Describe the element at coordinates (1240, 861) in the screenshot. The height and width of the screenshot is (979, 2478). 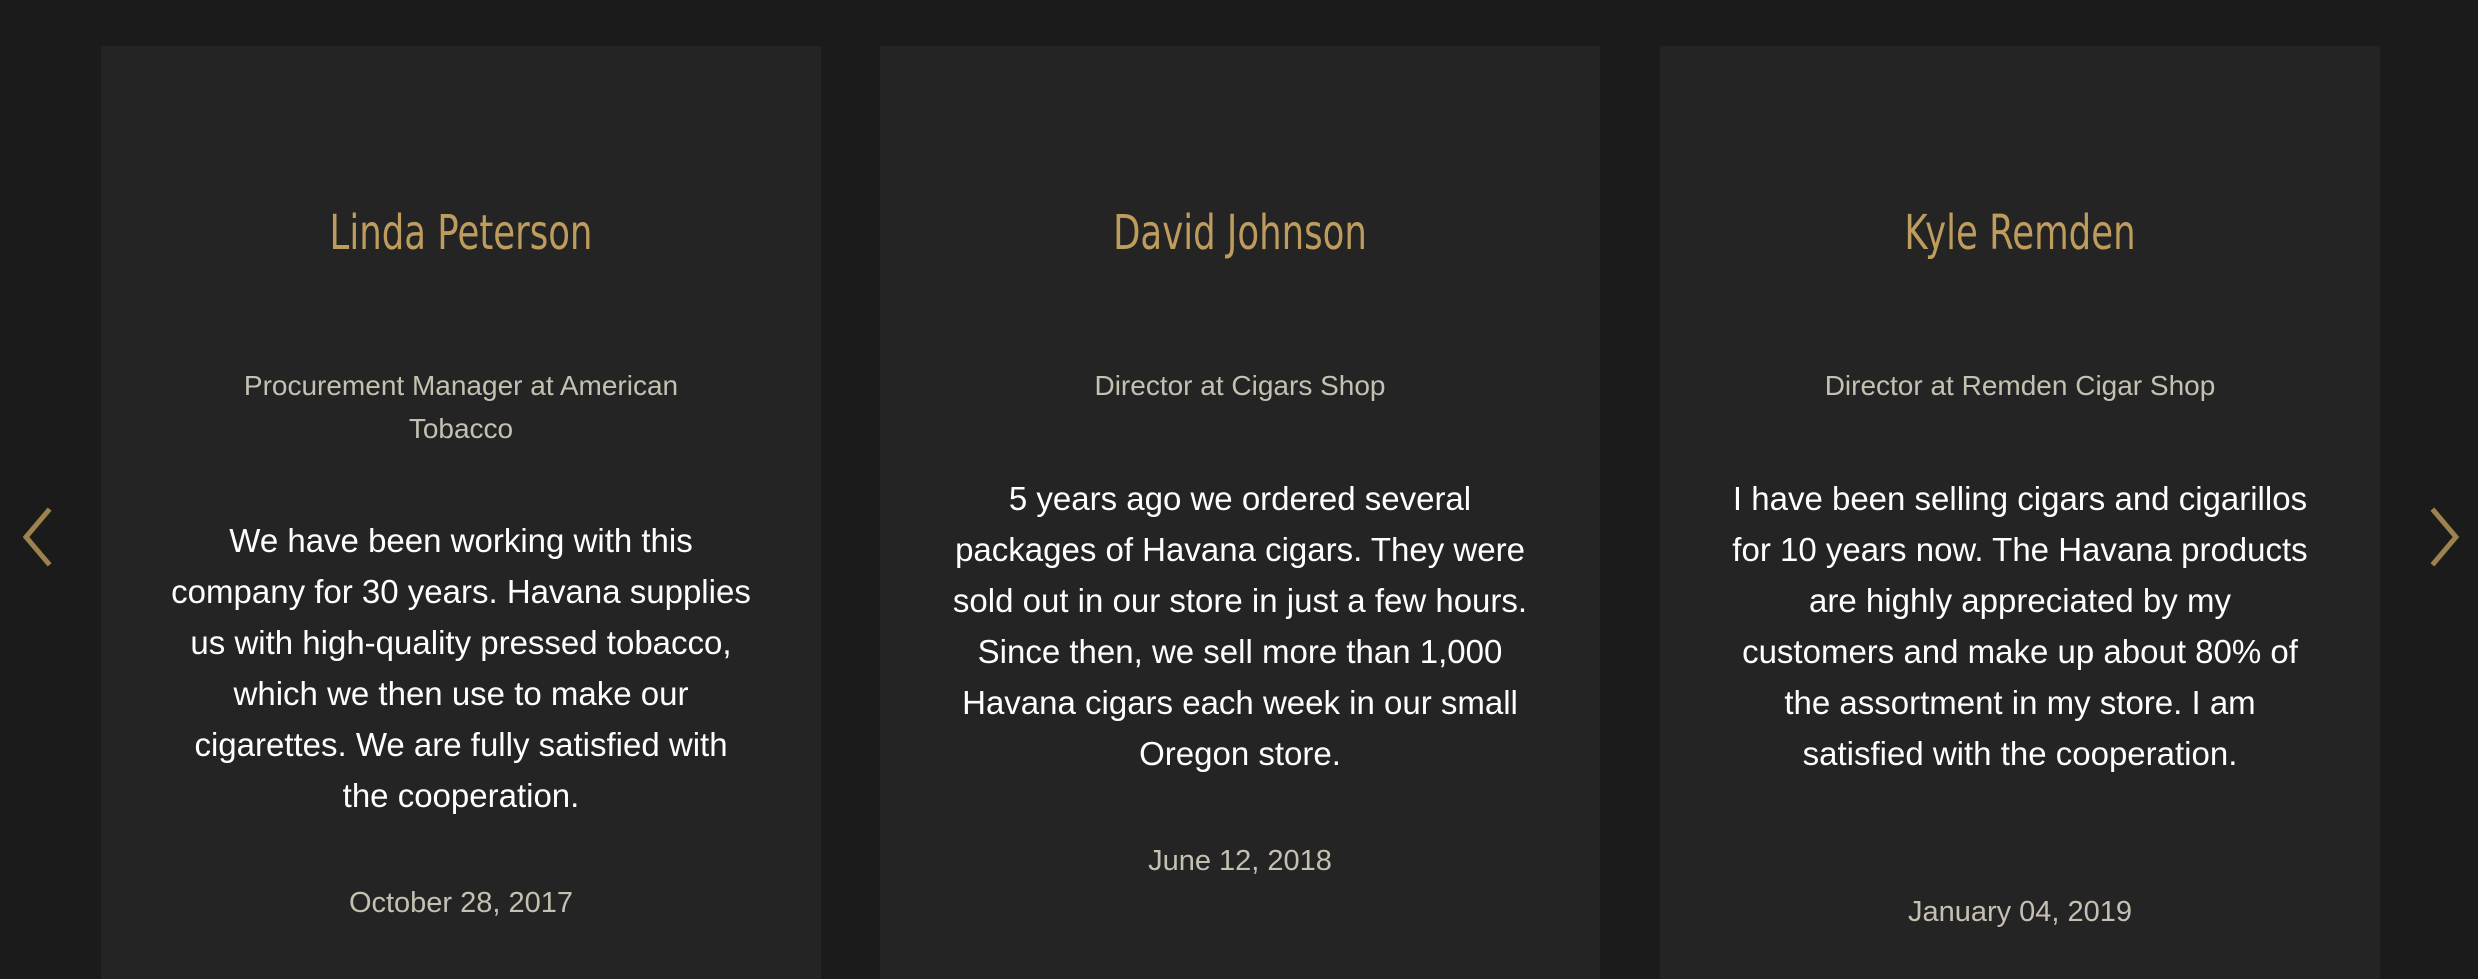
I see `testimonial-date: June 12, 2018` at that location.